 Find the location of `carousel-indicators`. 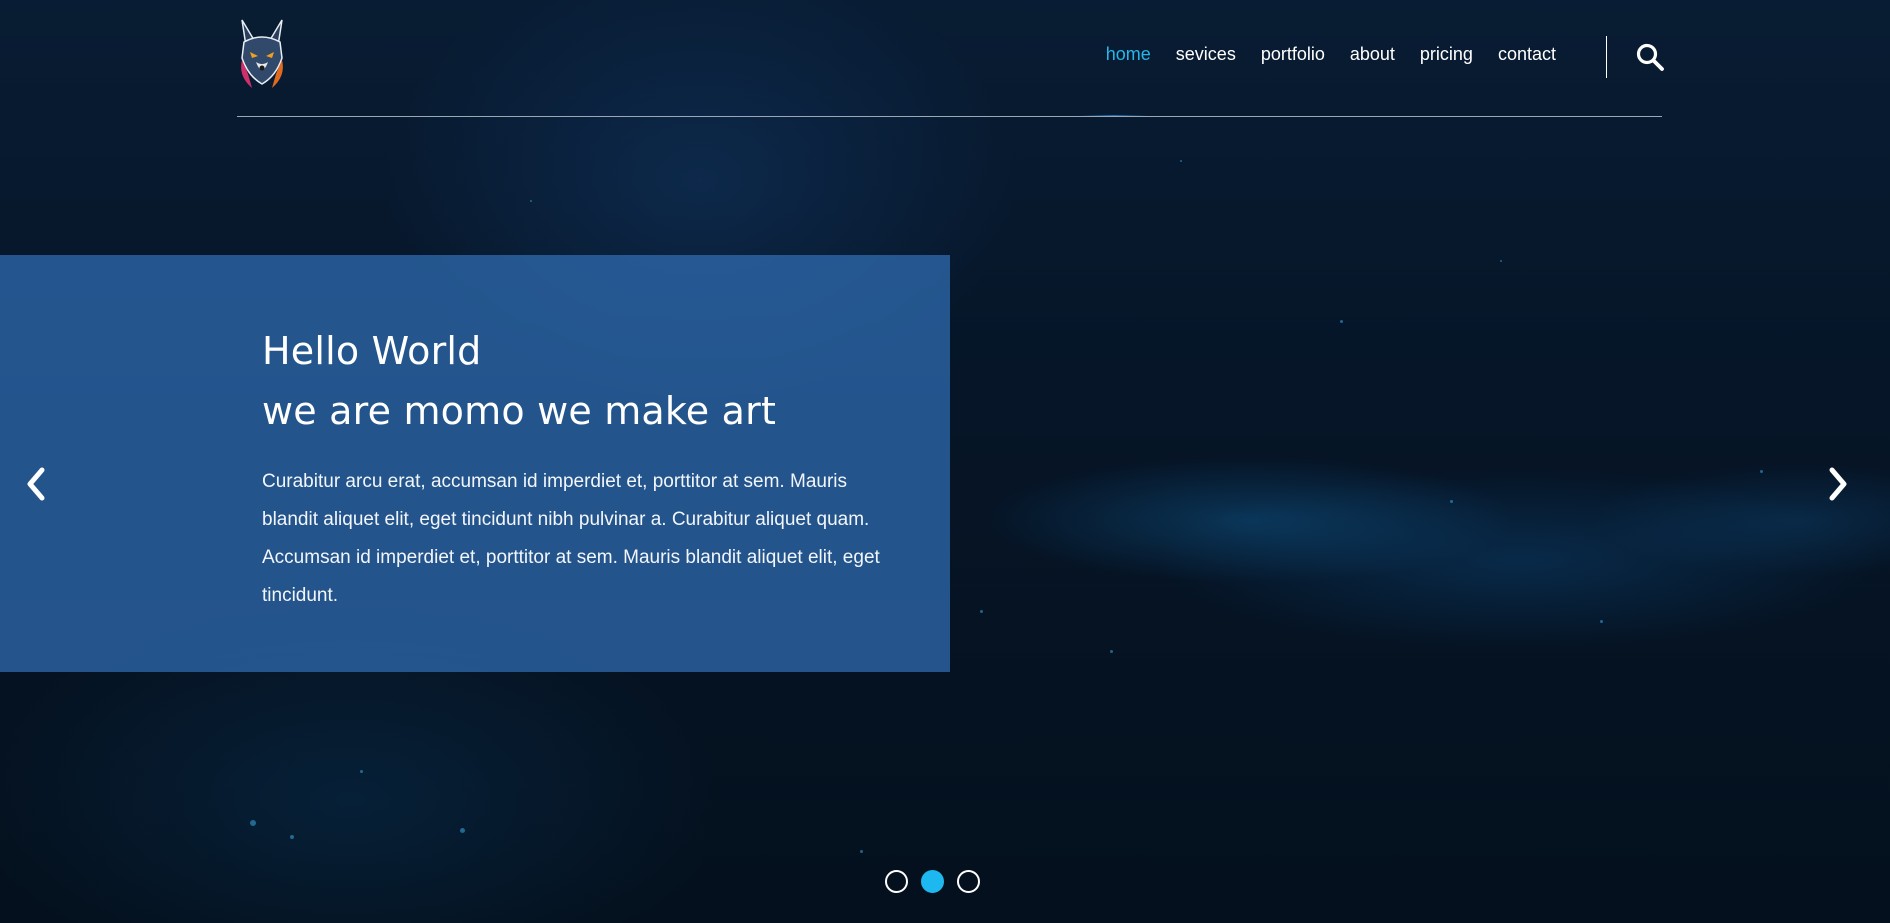

carousel-indicators is located at coordinates (932, 881).